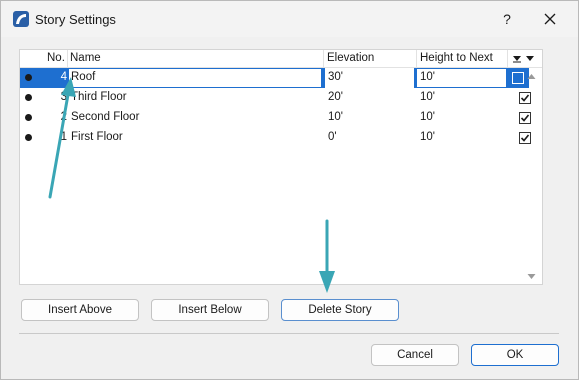  What do you see at coordinates (105, 117) in the screenshot?
I see `story-name: Second Floor` at bounding box center [105, 117].